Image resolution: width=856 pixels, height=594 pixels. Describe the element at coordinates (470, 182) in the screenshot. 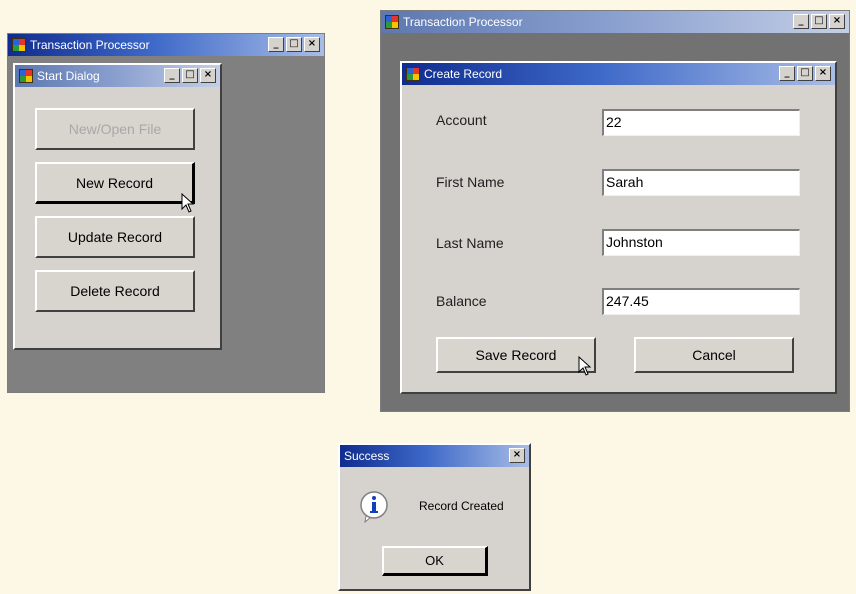

I see `first-name-label: First Name` at that location.